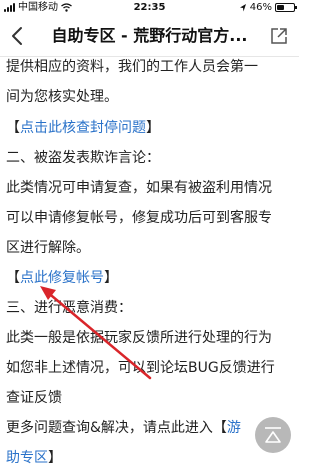 Image resolution: width=320 pixels, height=464 pixels. I want to click on paragraph-line: 如您非上述情况，可以到论坛BUG反馈进行, so click(140, 368).